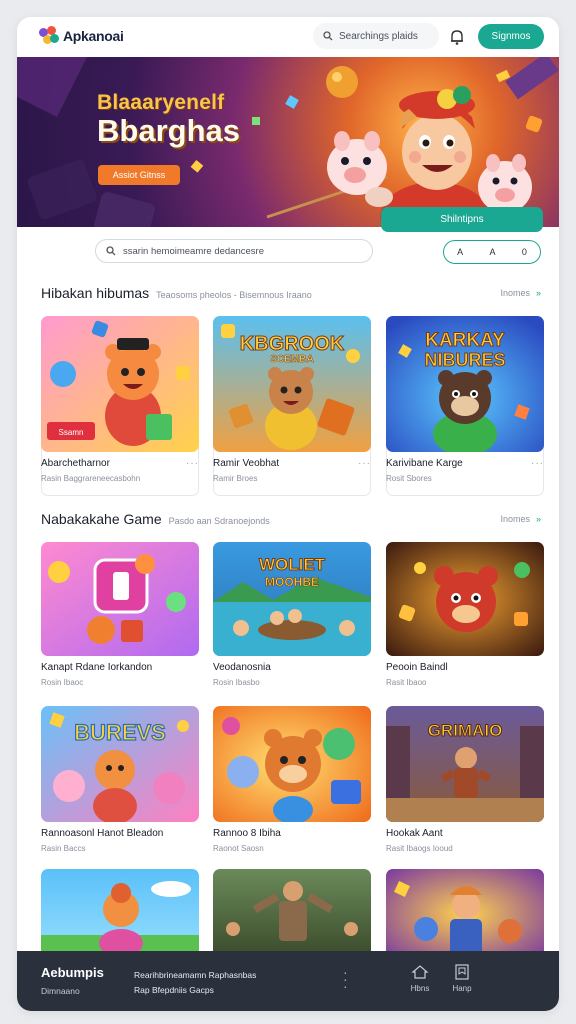  What do you see at coordinates (511, 36) in the screenshot?
I see `sign-in-button: Signmos` at bounding box center [511, 36].